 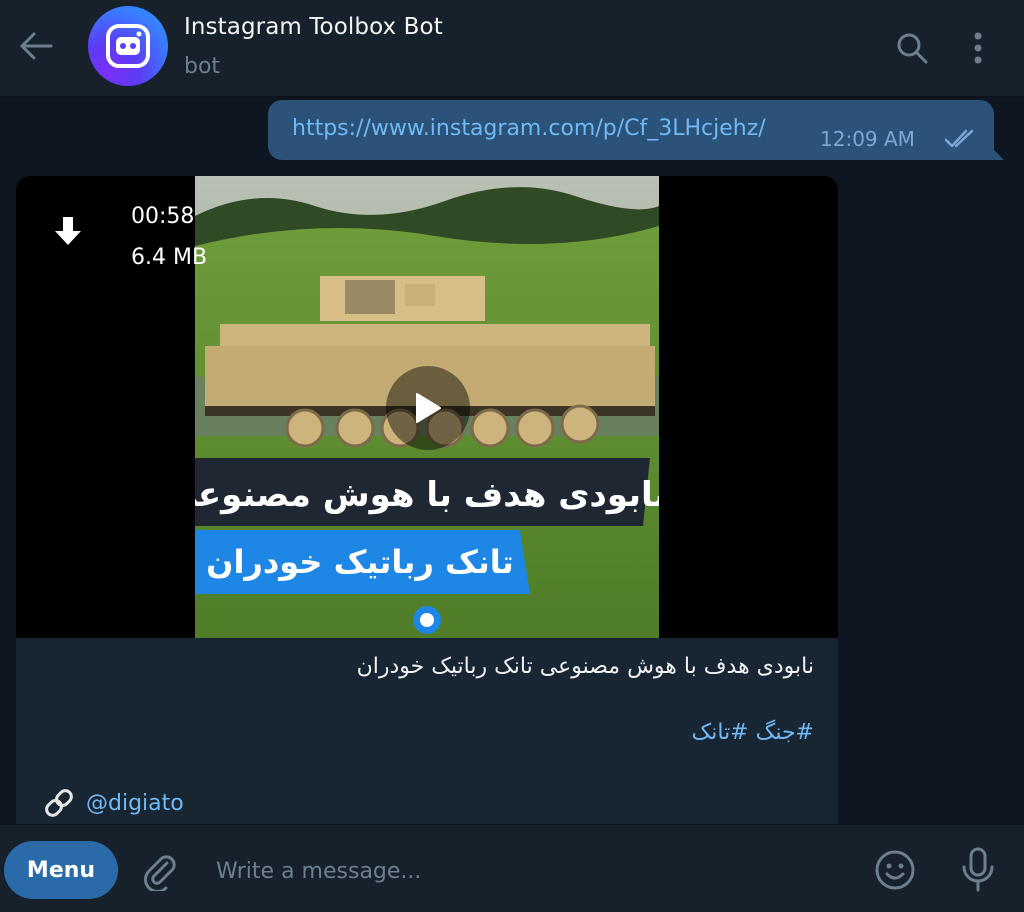 I want to click on message-composer: Menu, so click(x=512, y=868).